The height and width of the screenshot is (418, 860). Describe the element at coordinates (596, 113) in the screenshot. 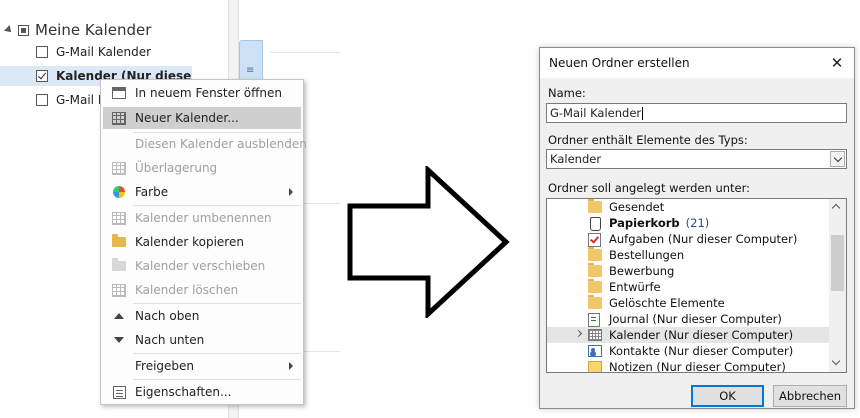

I see `folder-name-value: G-Mail Kalender` at that location.